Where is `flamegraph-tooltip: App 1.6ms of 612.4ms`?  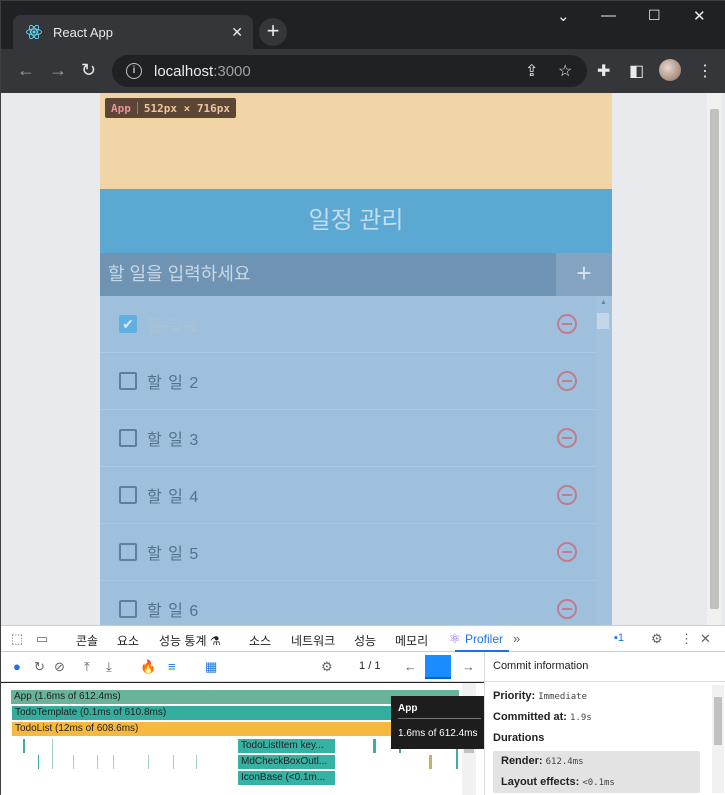 flamegraph-tooltip: App 1.6ms of 612.4ms is located at coordinates (439, 722).